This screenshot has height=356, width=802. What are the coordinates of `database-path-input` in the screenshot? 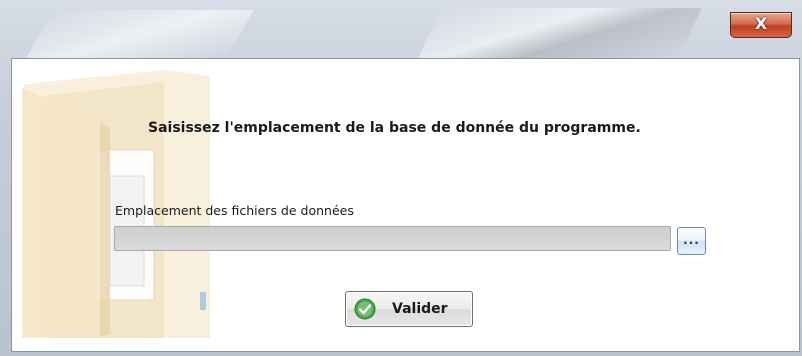 It's located at (392, 238).